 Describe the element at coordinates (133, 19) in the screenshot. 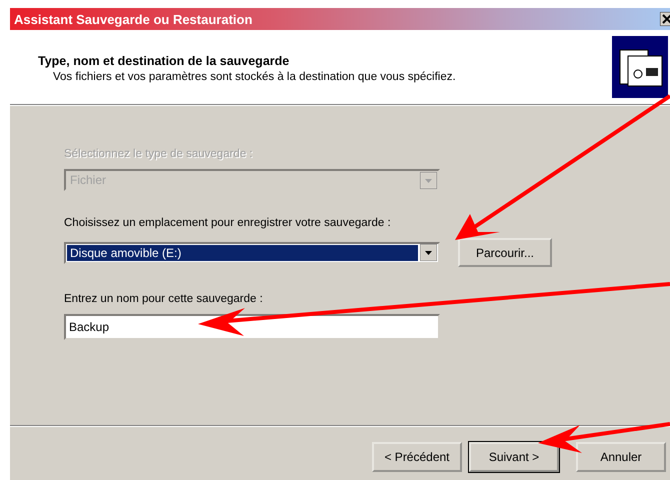

I see `window-title: Assistant Sauvegarde ou Restauration` at that location.